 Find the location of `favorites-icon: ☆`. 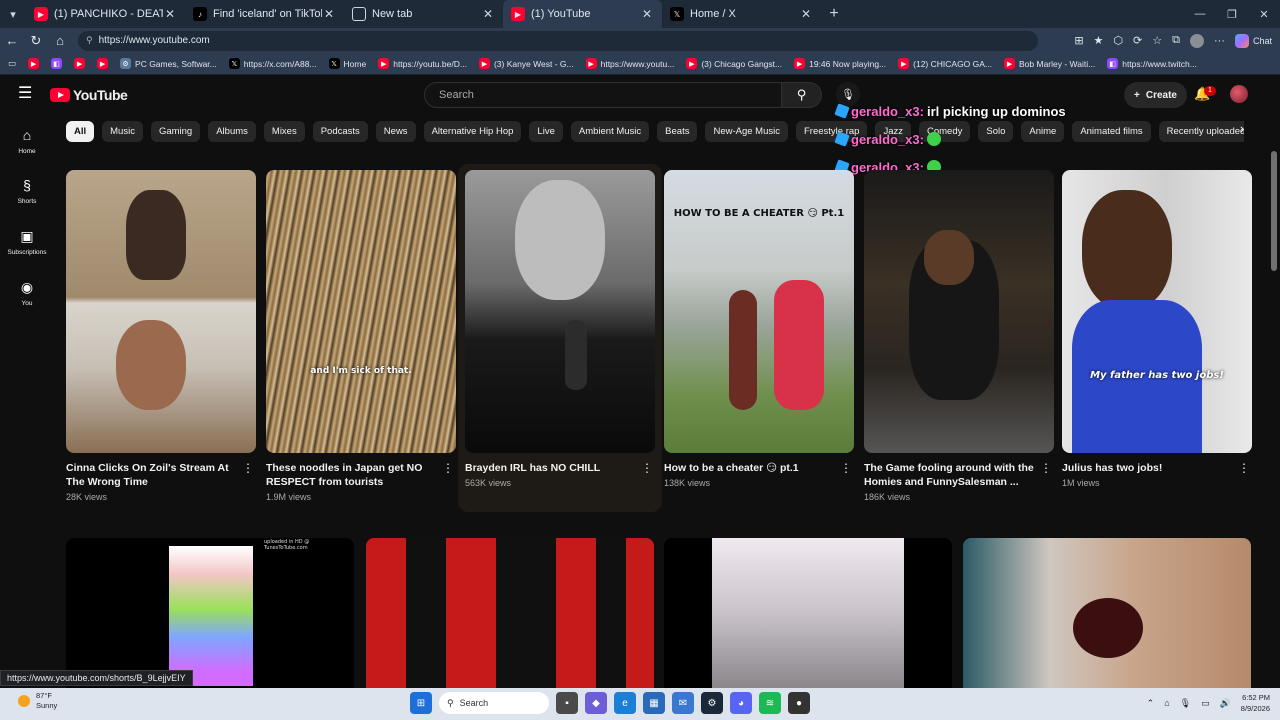

favorites-icon: ☆ is located at coordinates (1157, 40).